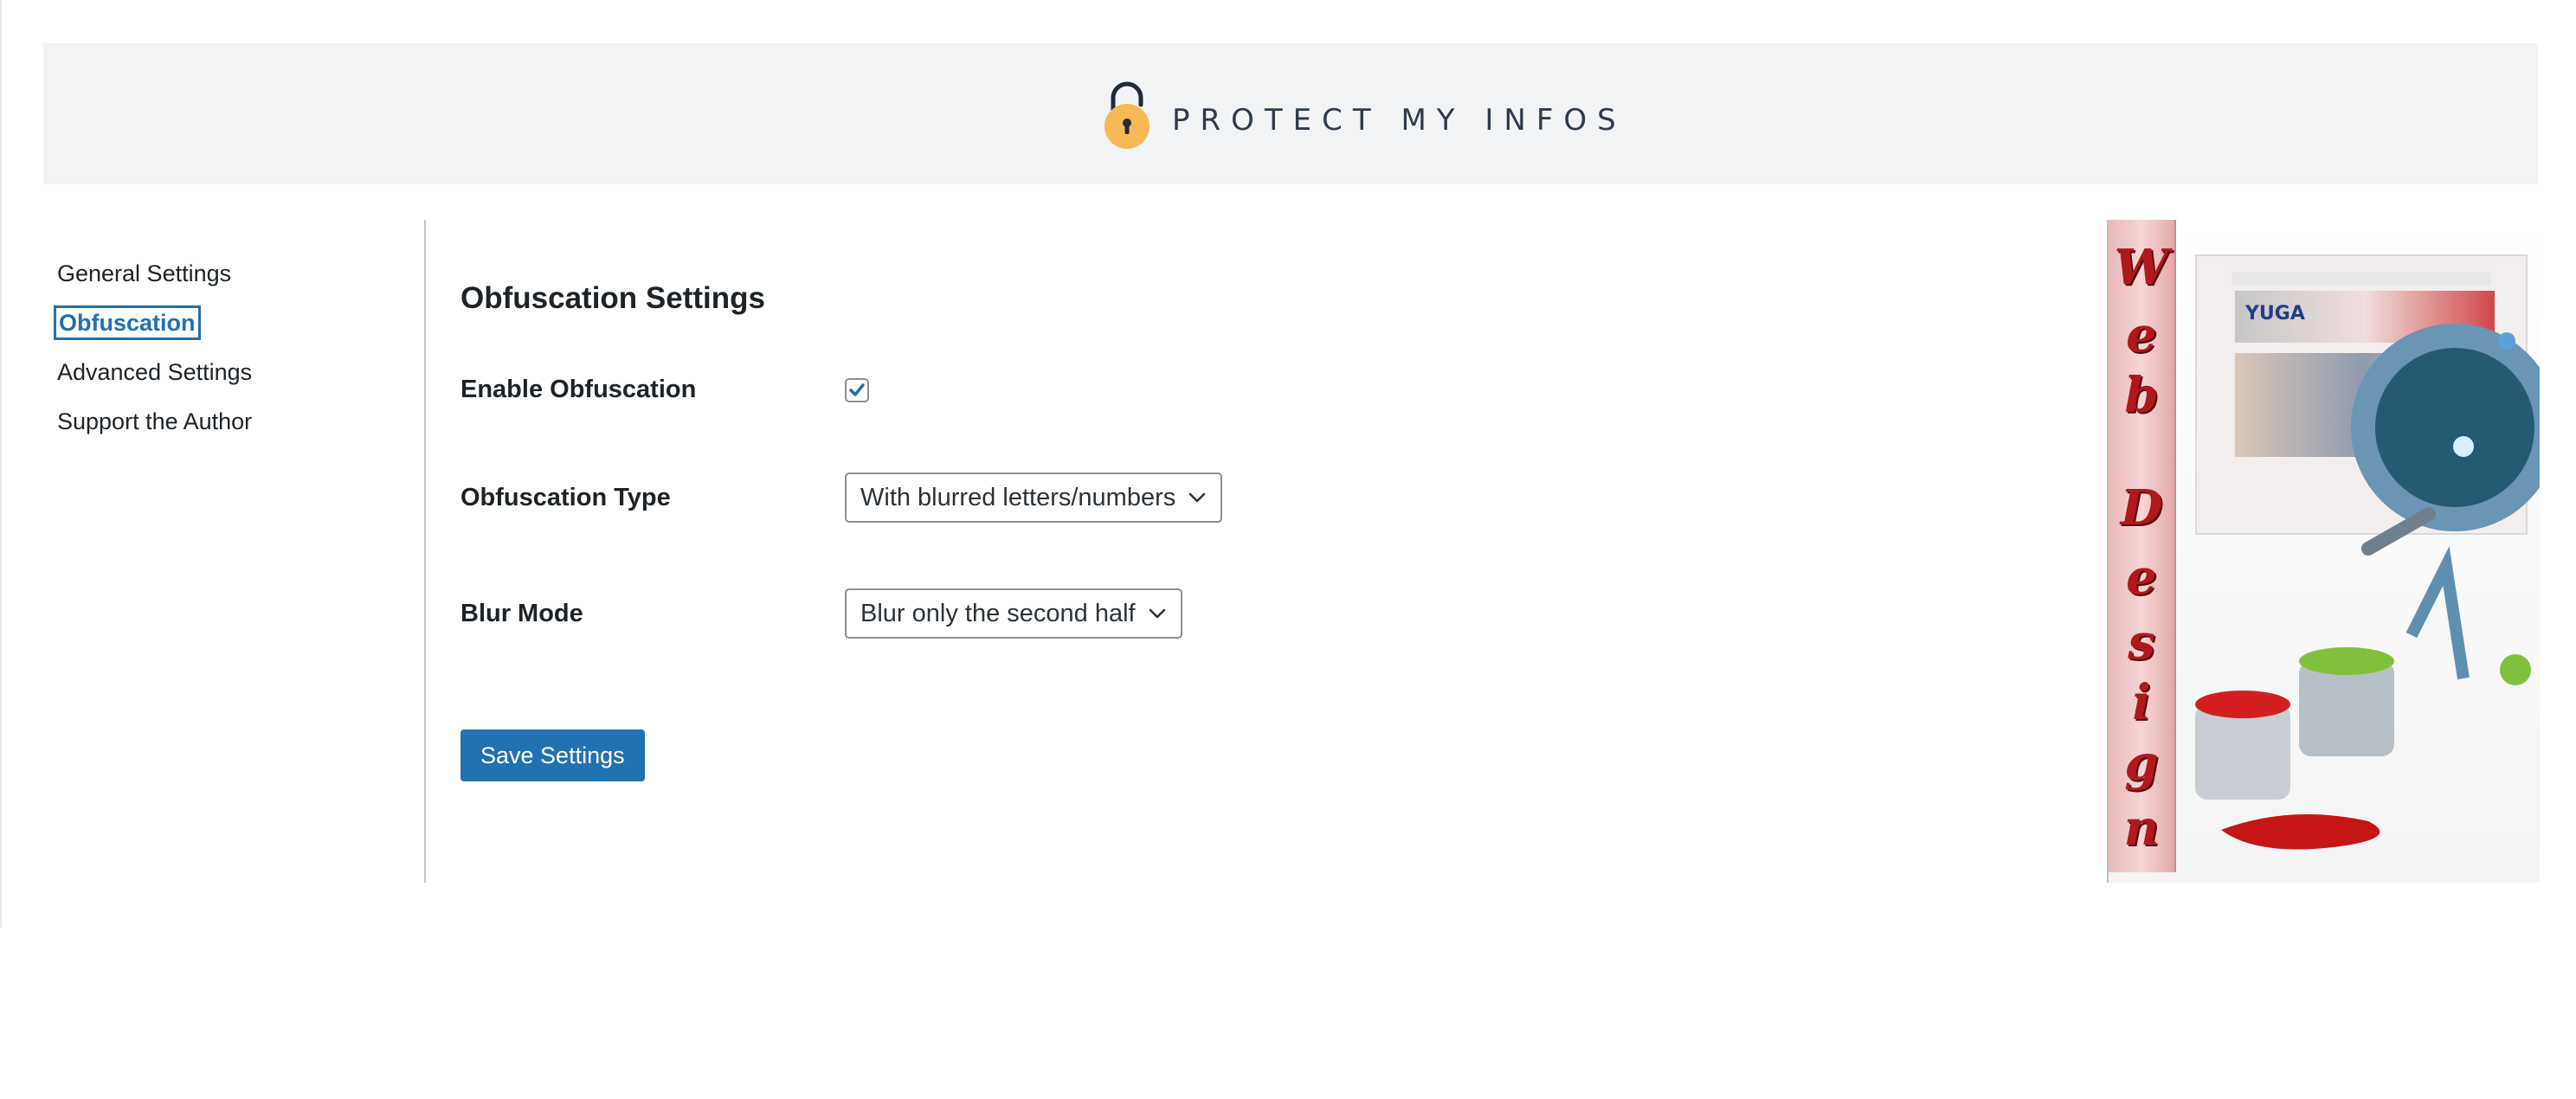 The height and width of the screenshot is (1099, 2576). I want to click on enable-obfuscation-checkbox, so click(857, 389).